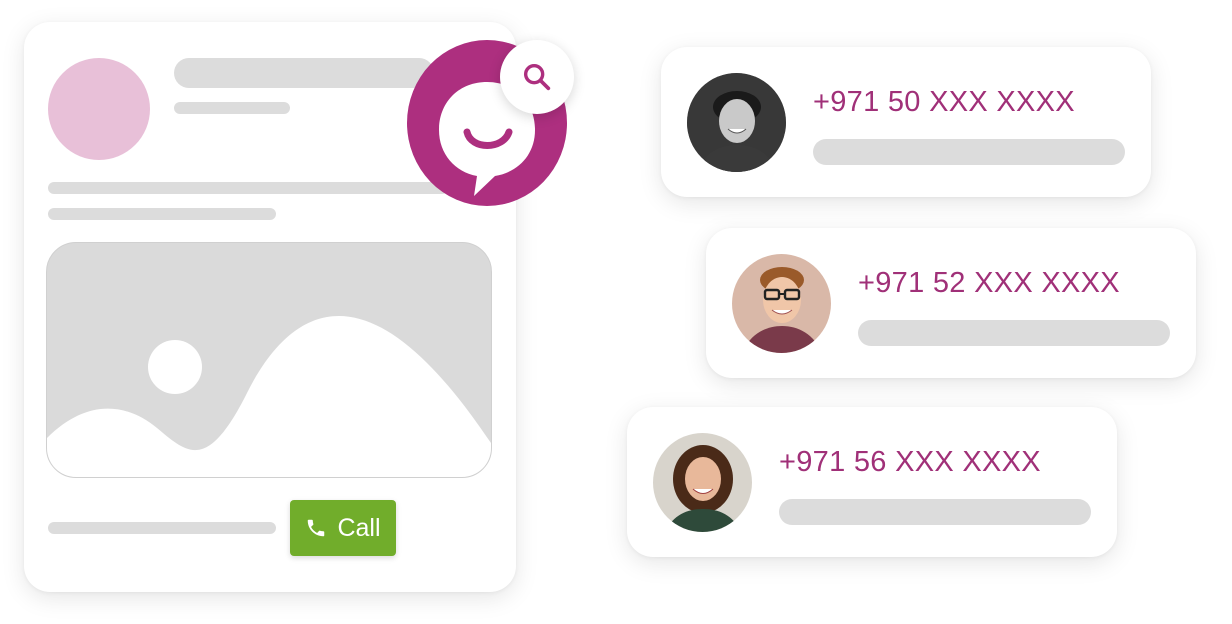 This screenshot has width=1232, height=624. What do you see at coordinates (951, 303) in the screenshot?
I see `contact-card: +971 52 XXX XXXX` at bounding box center [951, 303].